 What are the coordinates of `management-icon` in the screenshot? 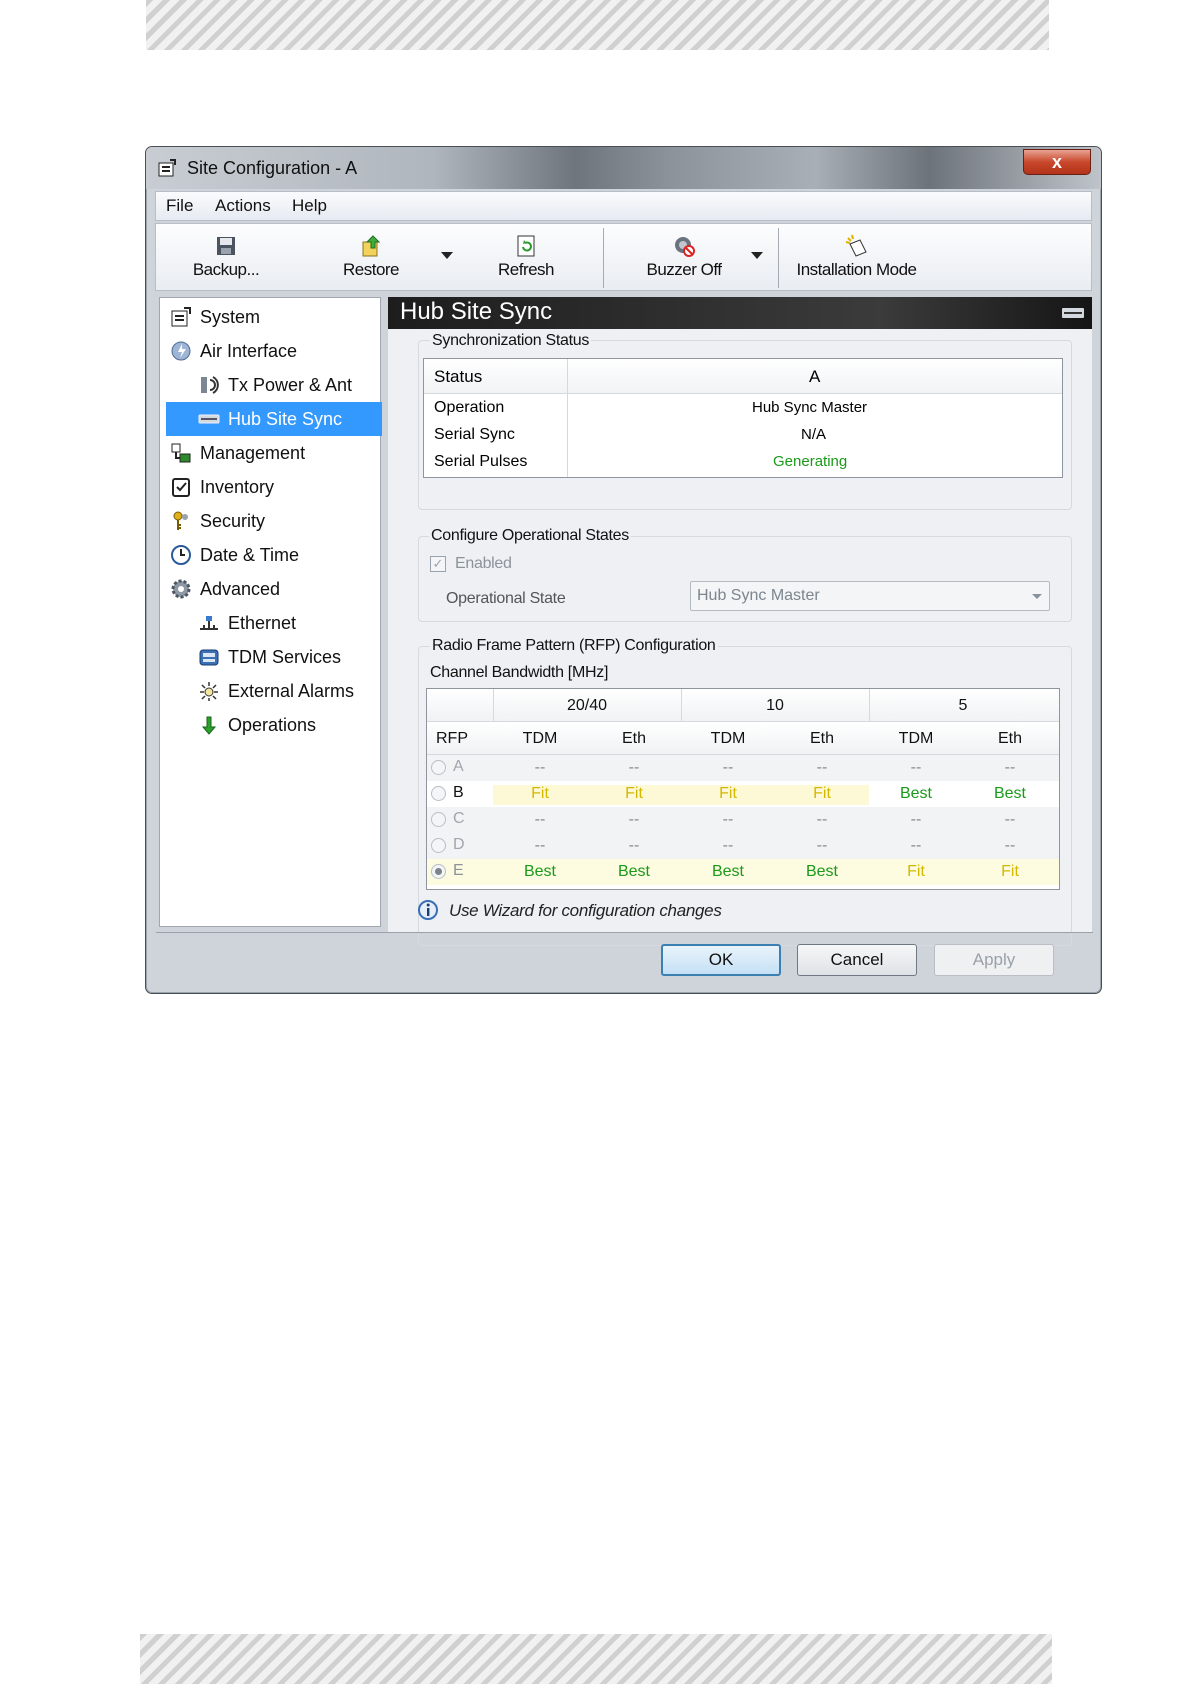 It's located at (181, 453).